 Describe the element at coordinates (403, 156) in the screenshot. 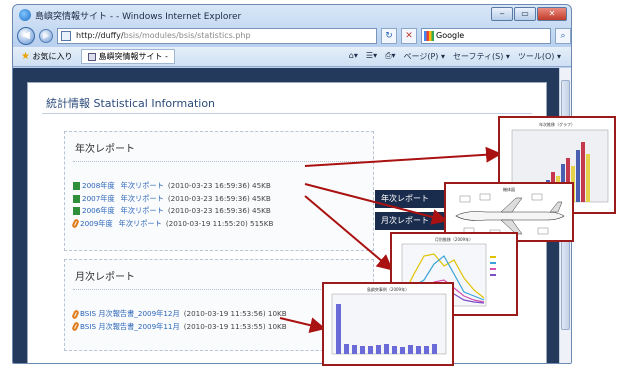

I see `arrow-to-annual-bar` at that location.